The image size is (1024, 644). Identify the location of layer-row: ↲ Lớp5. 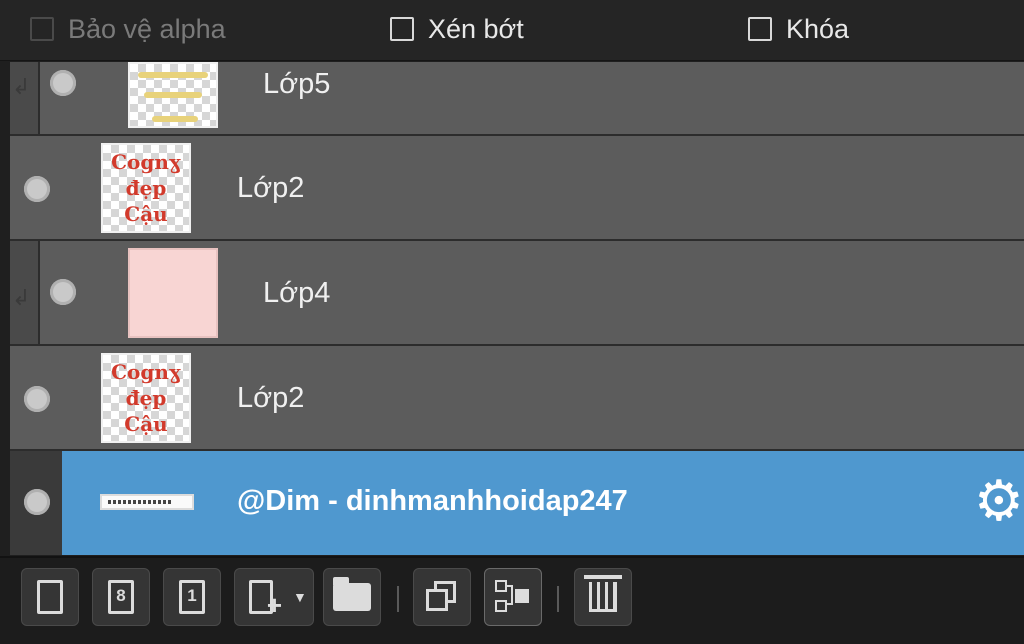
(517, 99).